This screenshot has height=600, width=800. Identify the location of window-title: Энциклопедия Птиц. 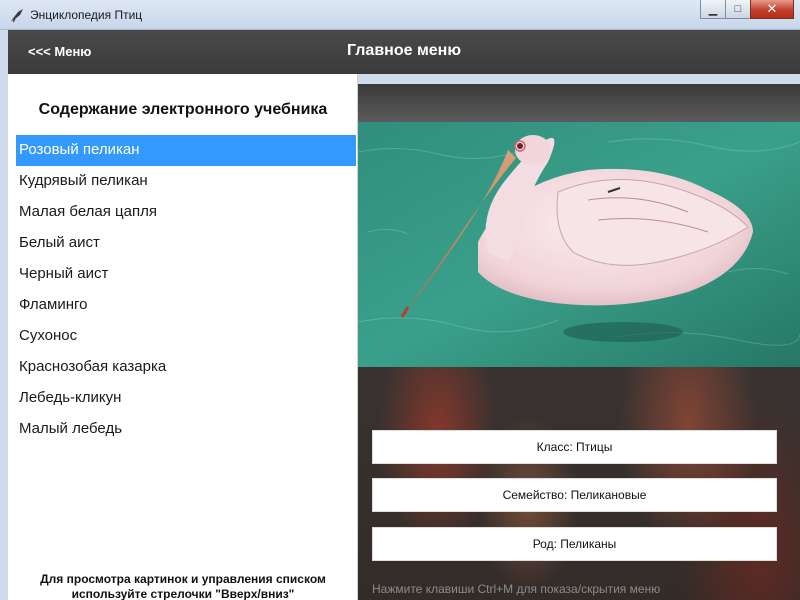
(86, 15).